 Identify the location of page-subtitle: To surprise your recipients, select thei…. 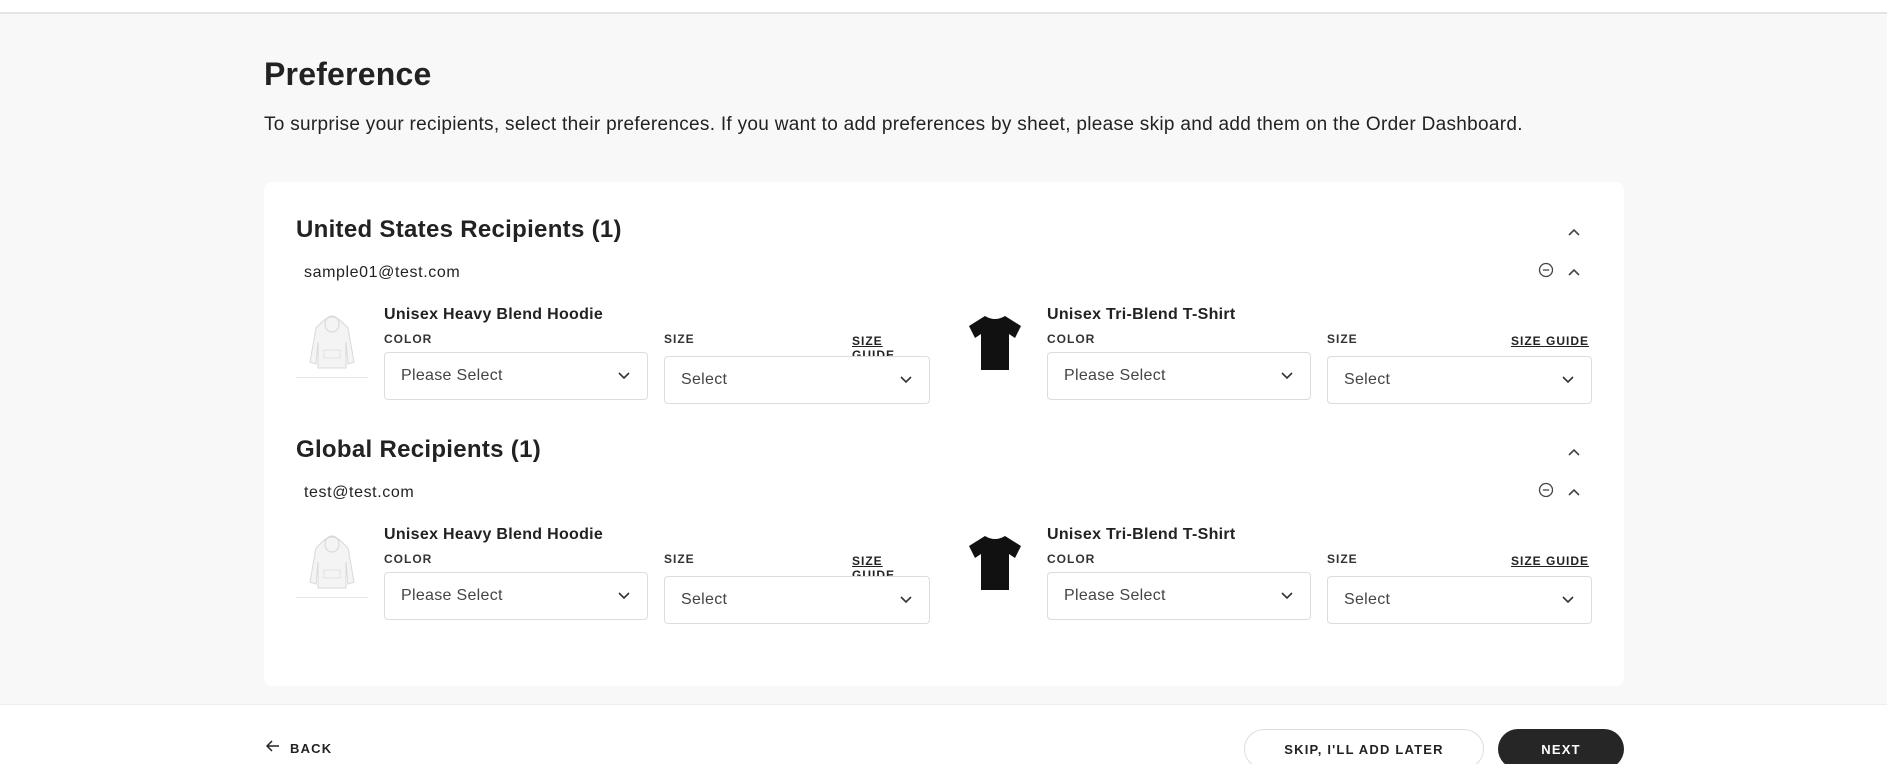
(893, 124).